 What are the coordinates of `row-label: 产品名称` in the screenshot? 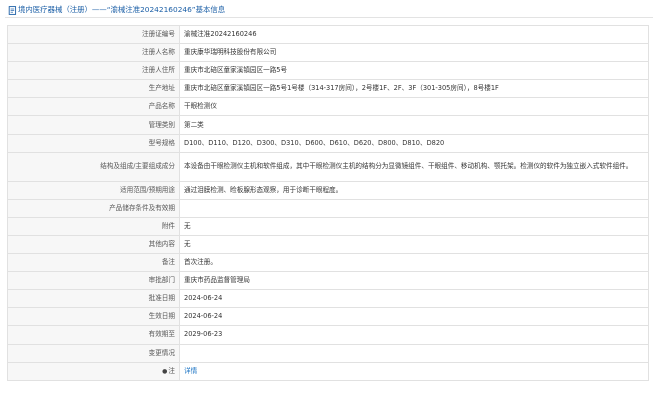 It's located at (93, 107).